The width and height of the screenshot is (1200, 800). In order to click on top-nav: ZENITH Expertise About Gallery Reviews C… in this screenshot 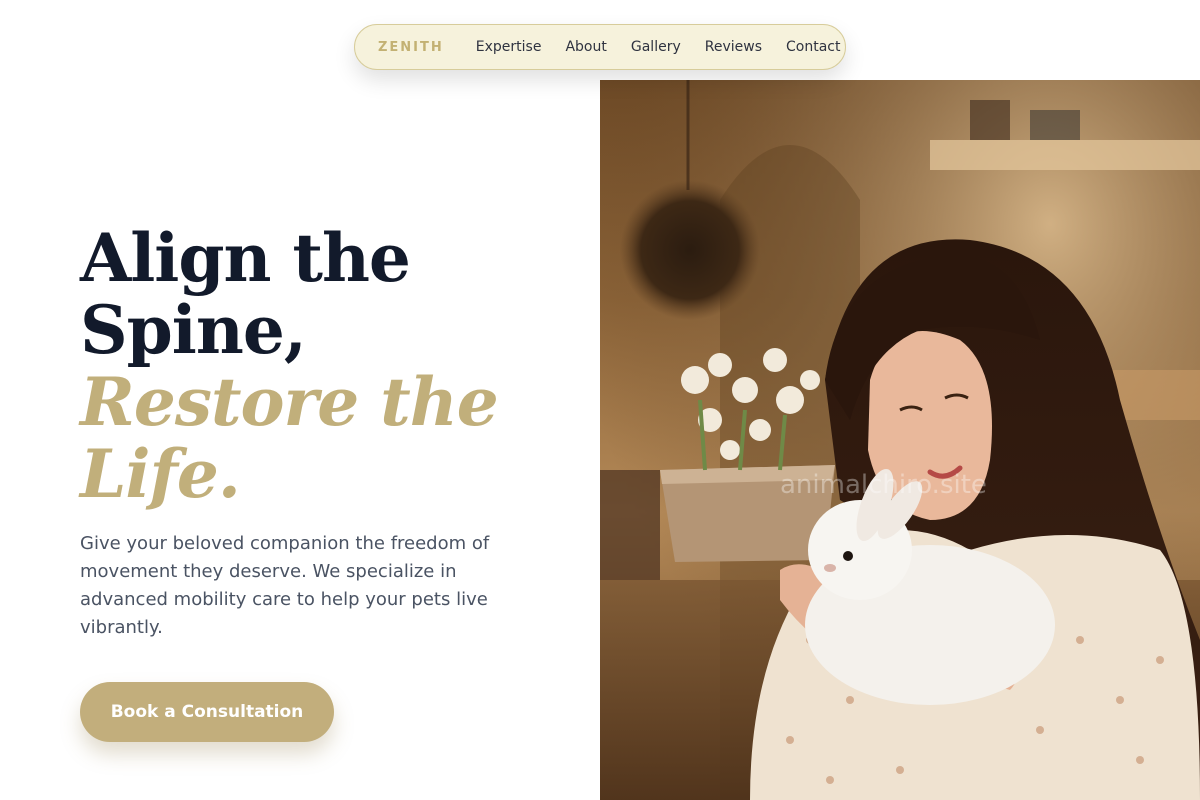, I will do `click(600, 47)`.